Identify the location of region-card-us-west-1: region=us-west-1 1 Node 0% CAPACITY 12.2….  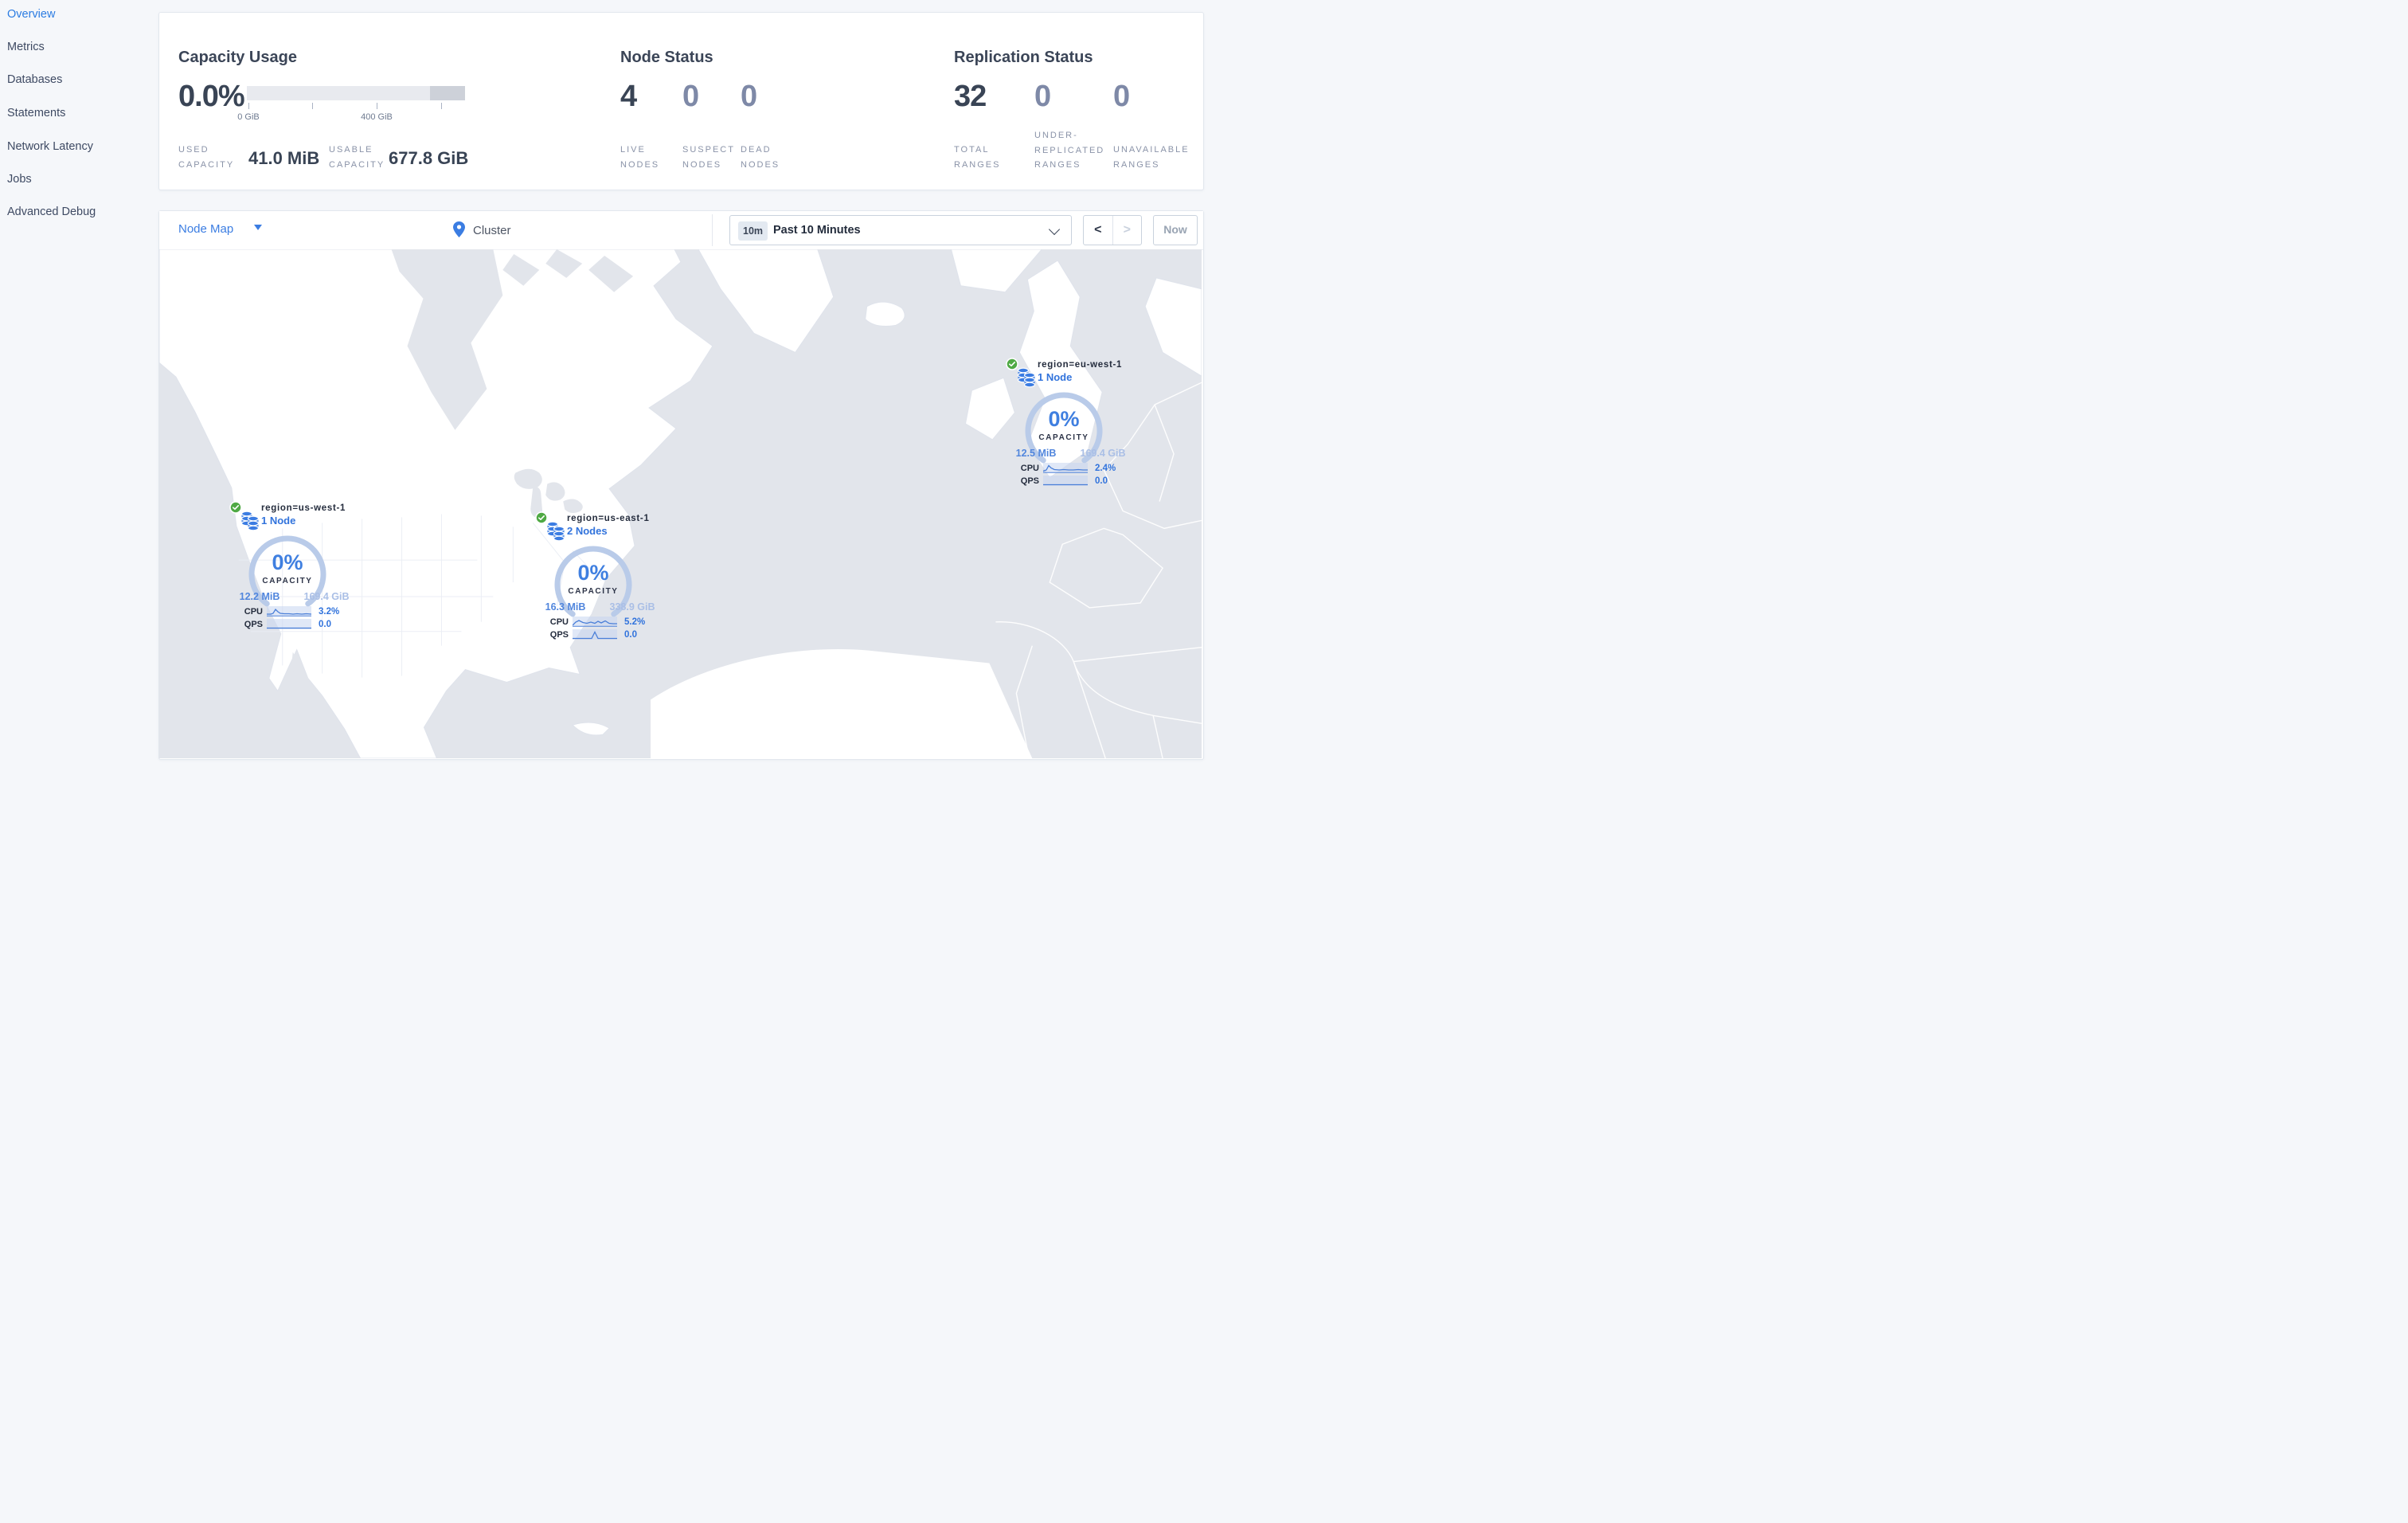
(289, 568).